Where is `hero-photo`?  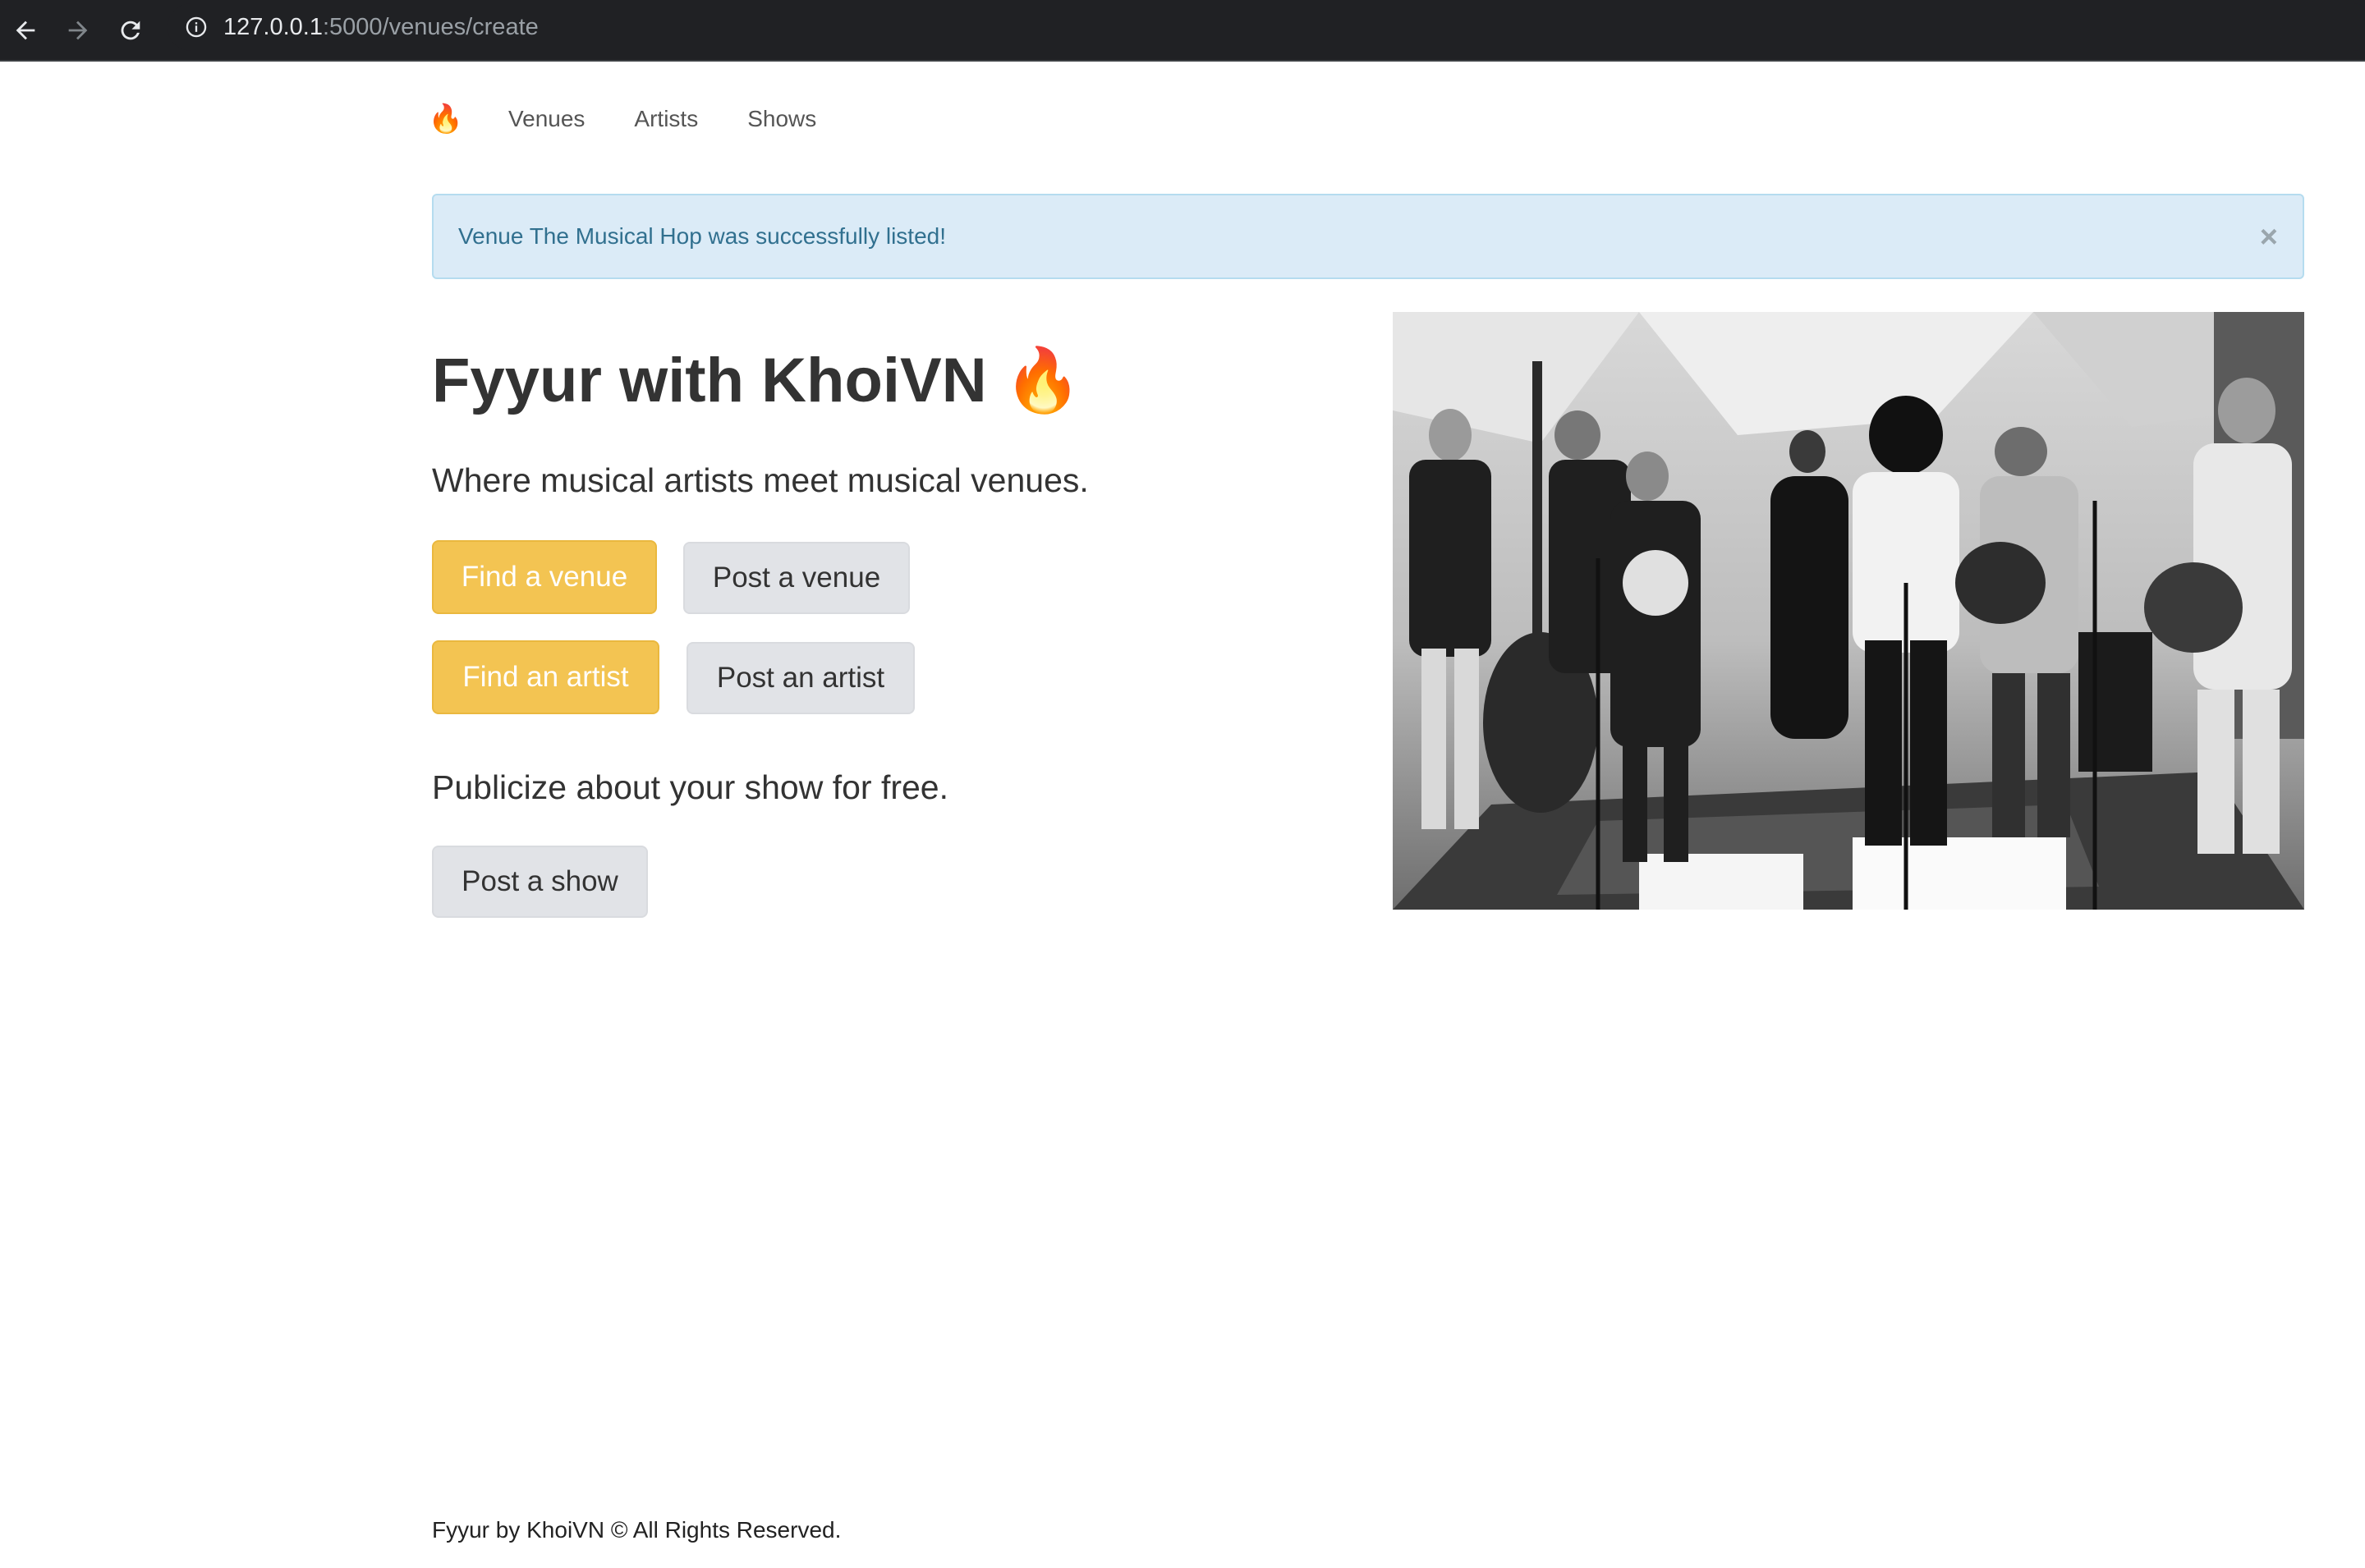
hero-photo is located at coordinates (1848, 611).